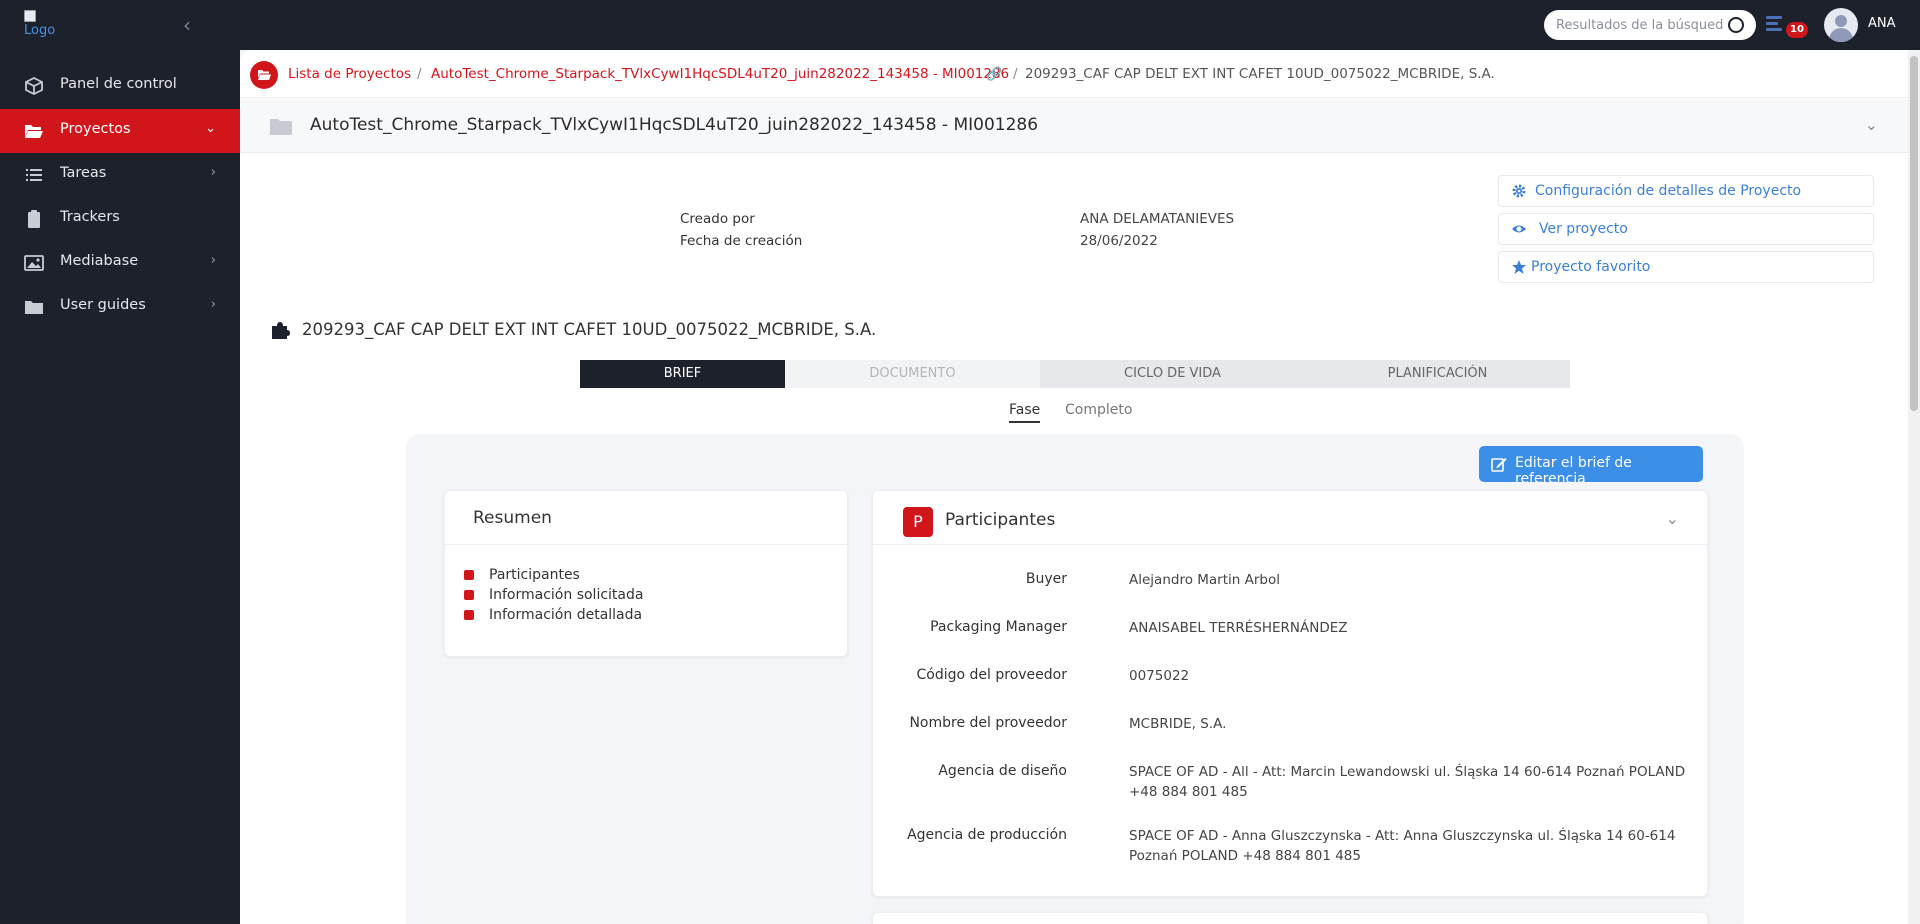 The height and width of the screenshot is (924, 1920). I want to click on sidebar-item-label: User guides, so click(103, 305).